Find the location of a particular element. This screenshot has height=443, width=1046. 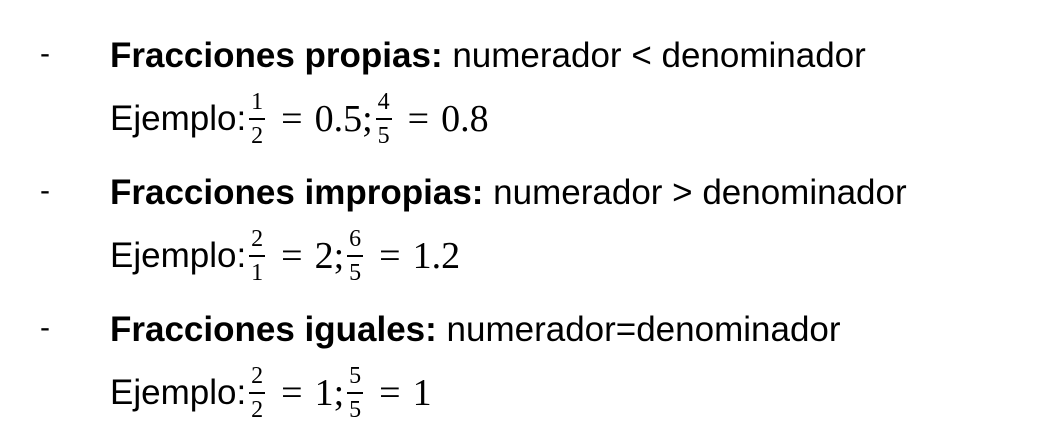

example-line: Ejemplo: 2 1 = 2 ; 6 5 = 1.2 is located at coordinates (285, 256).